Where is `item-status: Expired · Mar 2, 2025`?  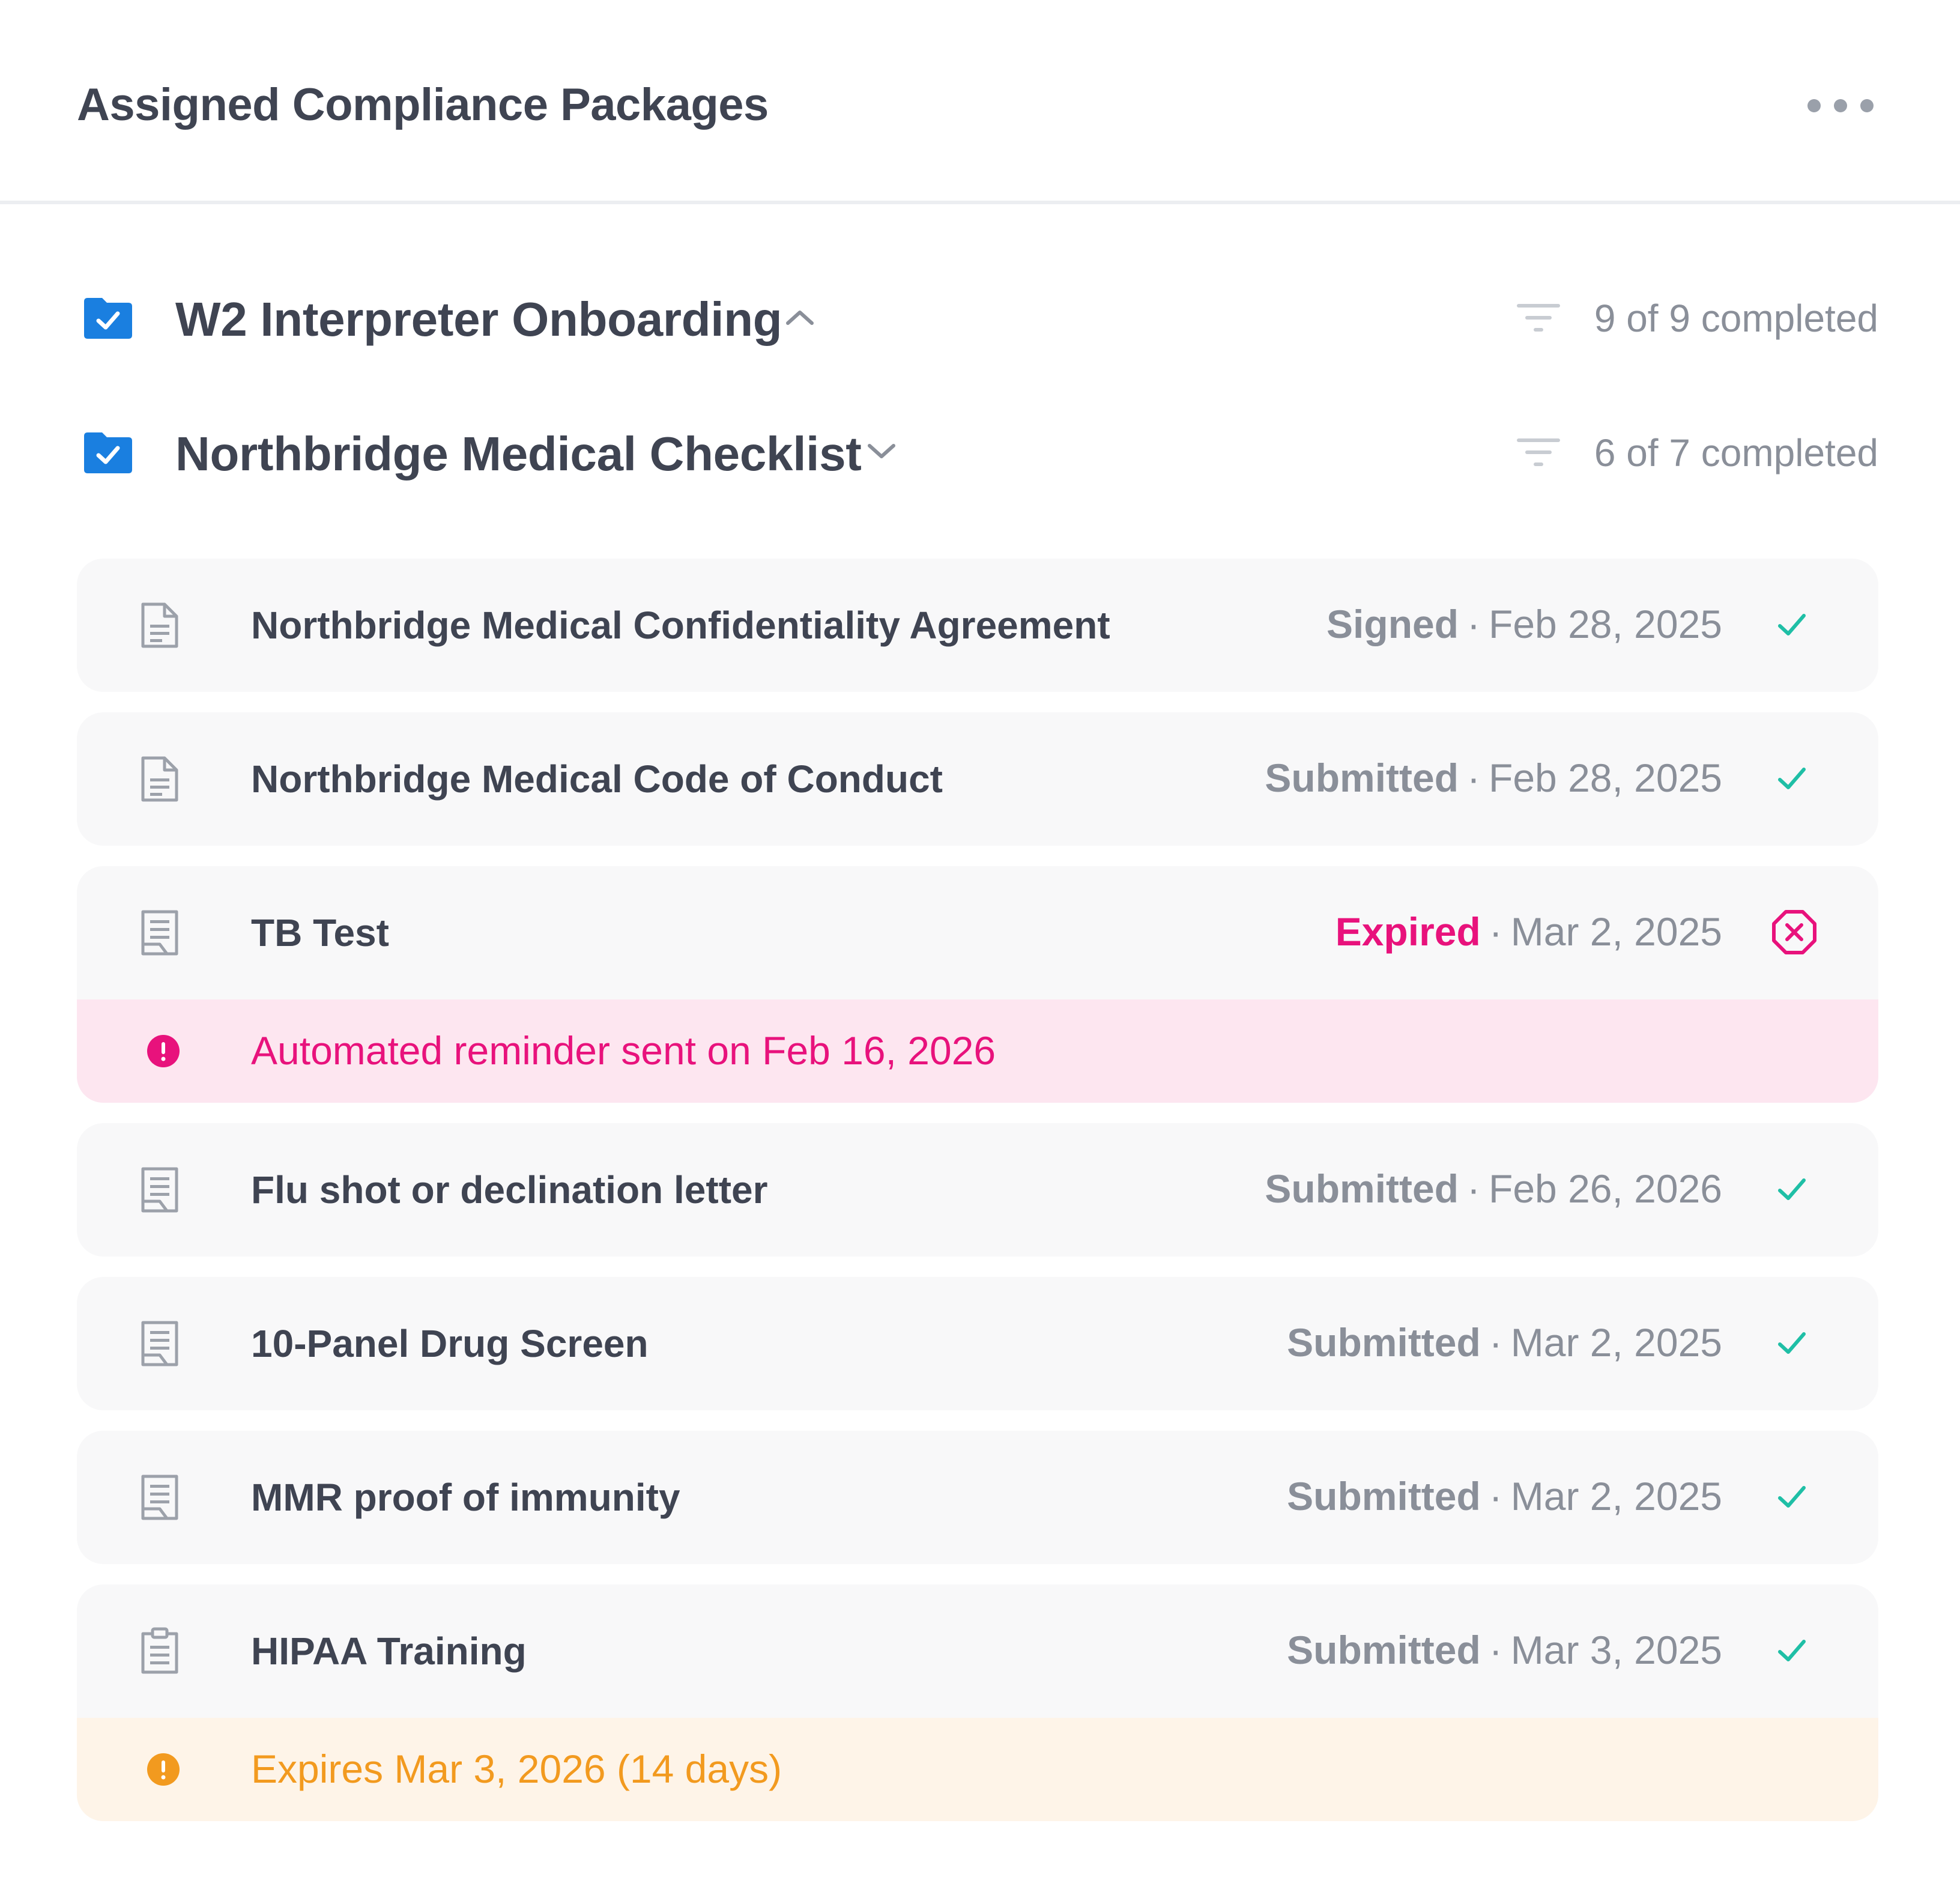 item-status: Expired · Mar 2, 2025 is located at coordinates (1528, 932).